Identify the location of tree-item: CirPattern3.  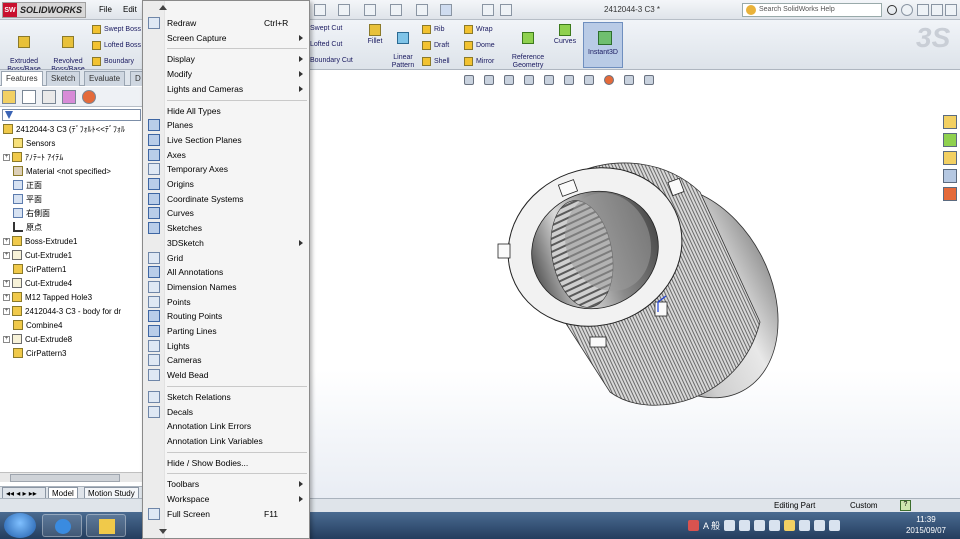
(71, 353).